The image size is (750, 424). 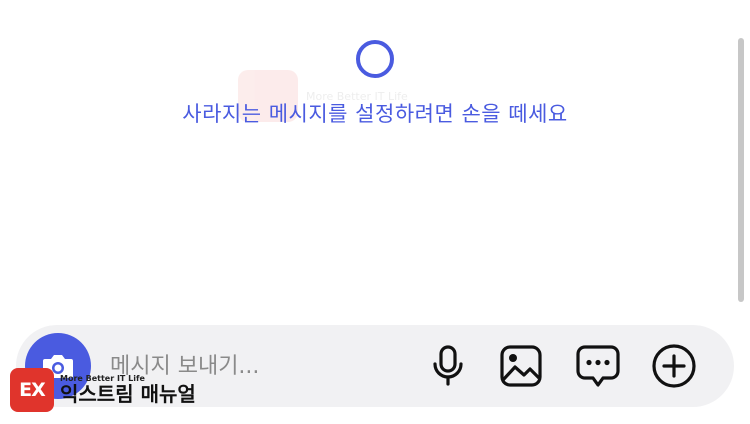 I want to click on watermark-name: 익스트림 매뉴얼, so click(x=128, y=394).